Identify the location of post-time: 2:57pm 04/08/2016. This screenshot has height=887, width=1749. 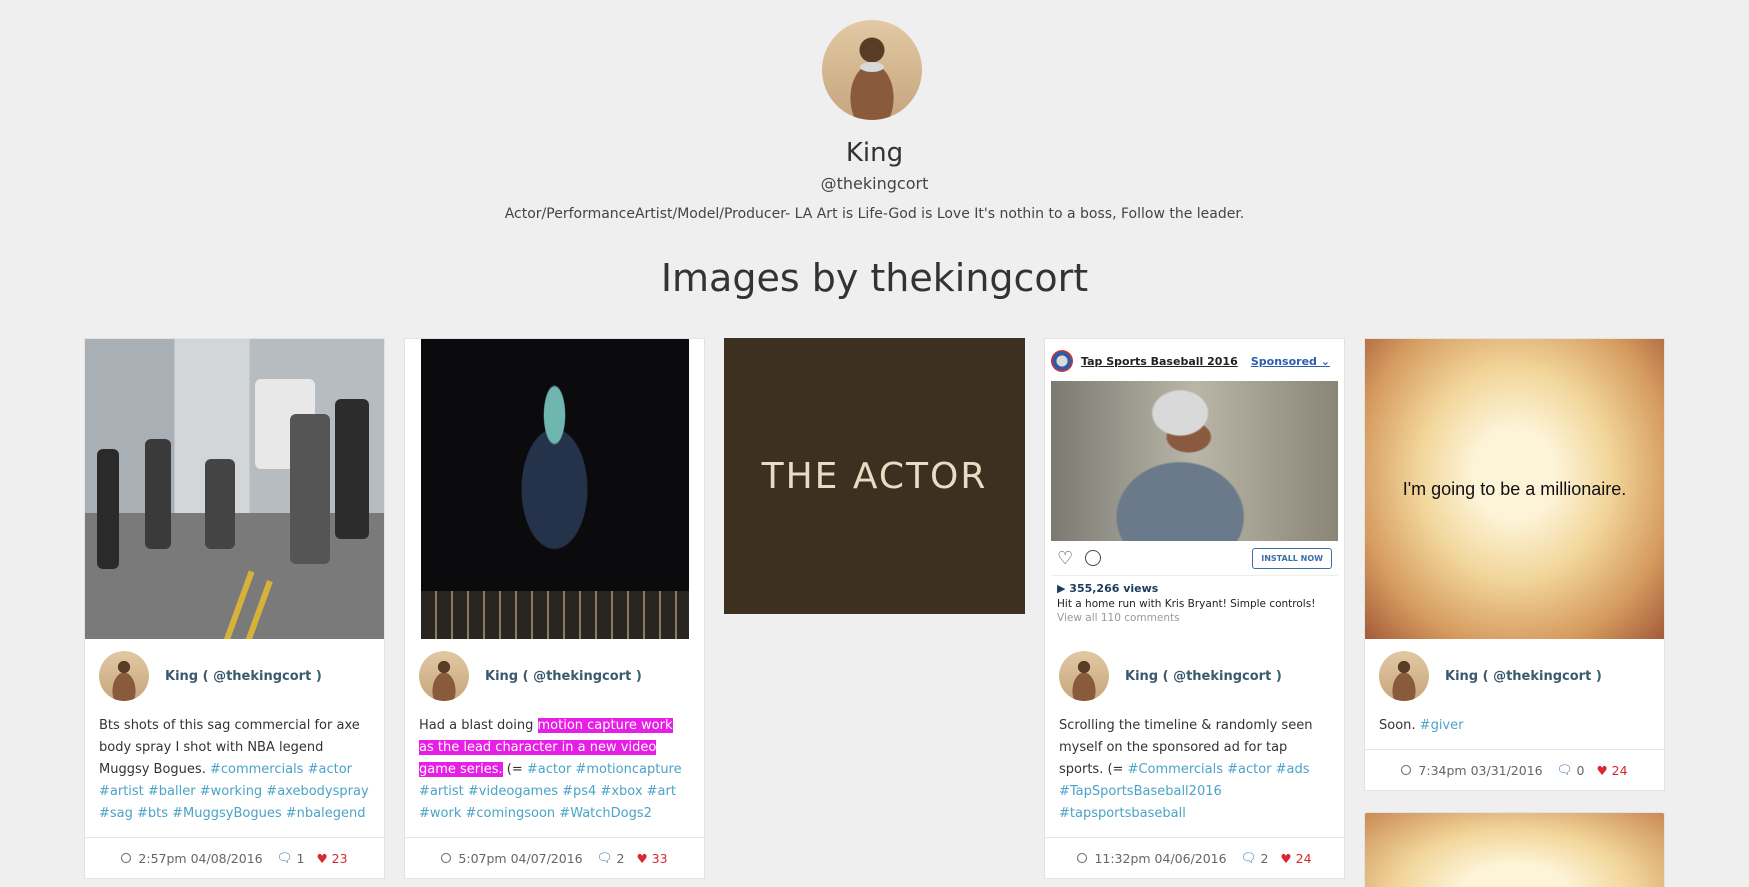
(200, 858).